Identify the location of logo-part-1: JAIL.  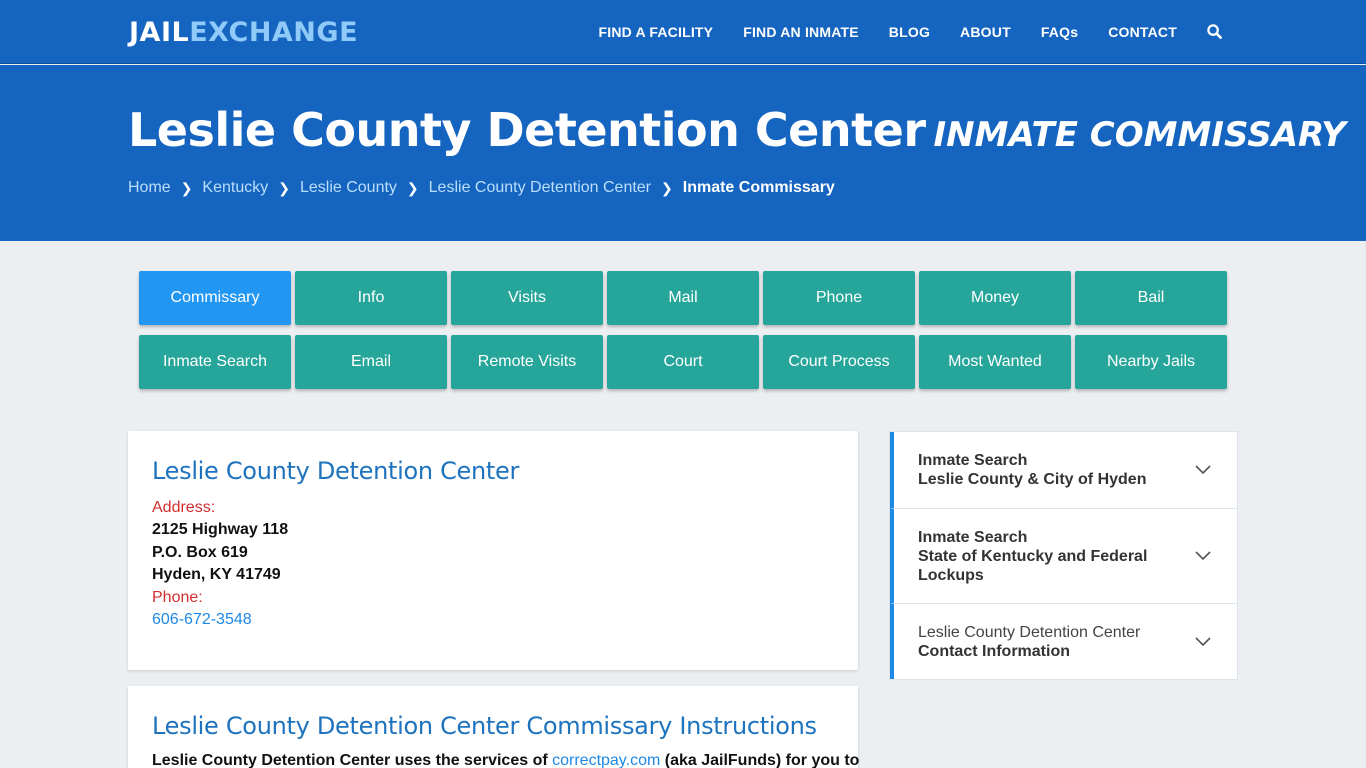
(159, 32).